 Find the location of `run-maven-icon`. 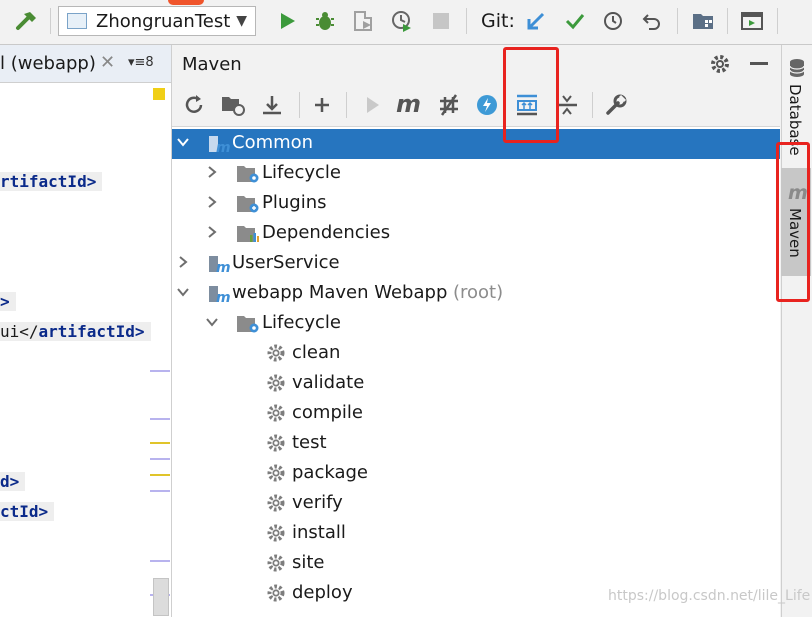

run-maven-icon is located at coordinates (372, 105).